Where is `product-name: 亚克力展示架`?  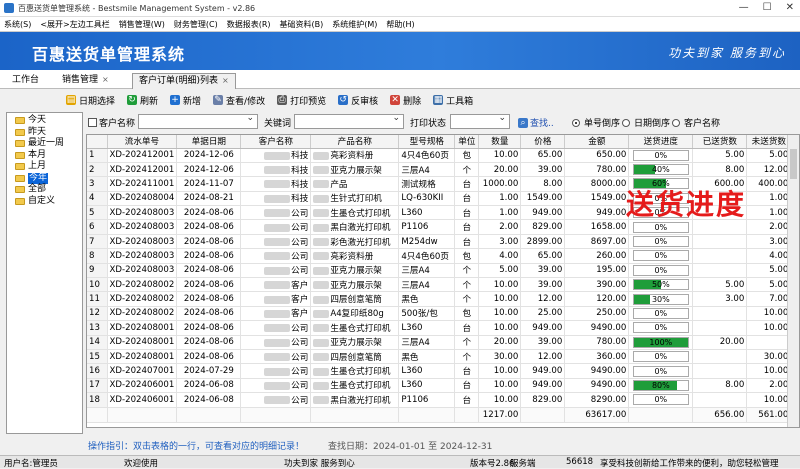 product-name: 亚克力展示架 is located at coordinates (356, 343).